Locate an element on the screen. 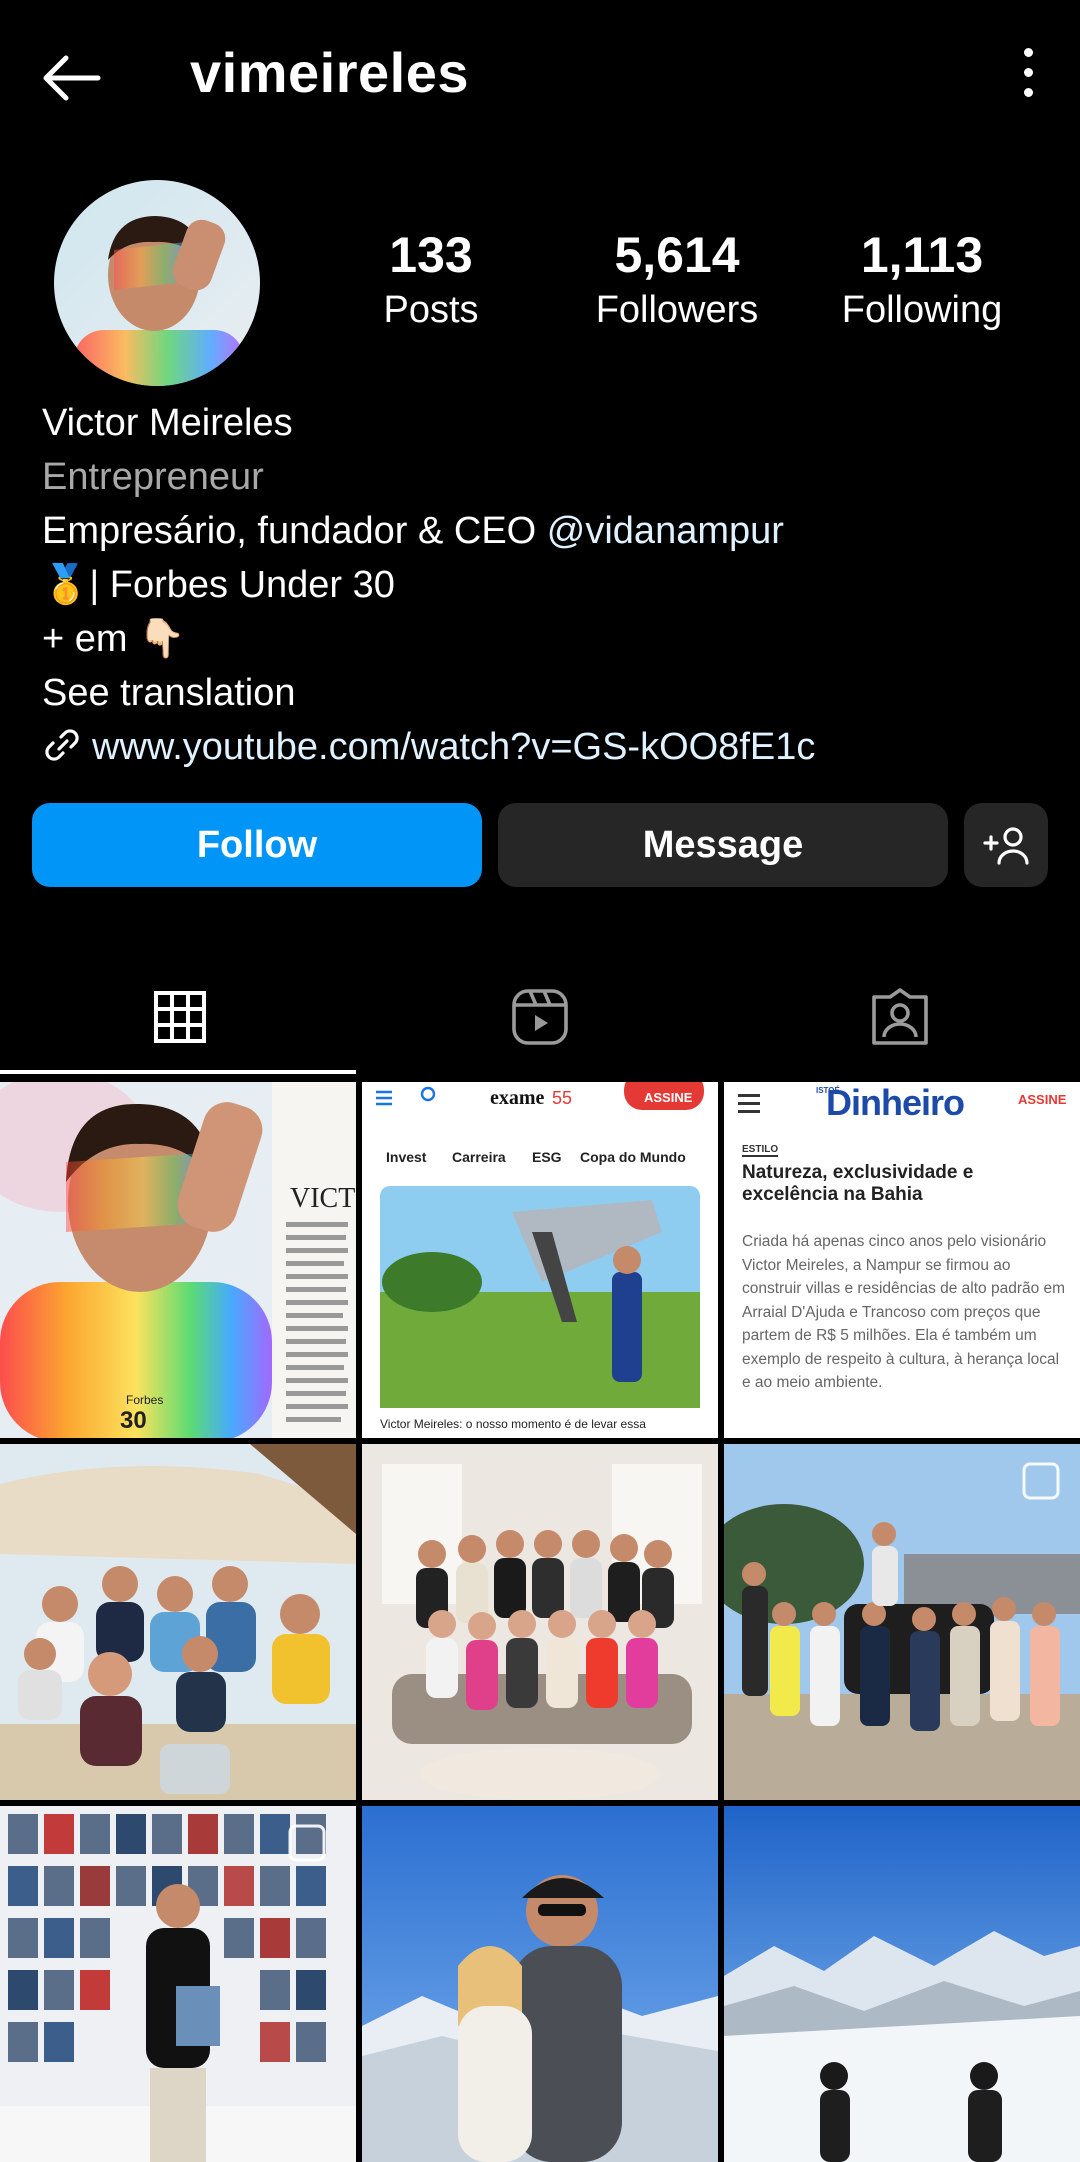  followers-count: 5,614 is located at coordinates (677, 255).